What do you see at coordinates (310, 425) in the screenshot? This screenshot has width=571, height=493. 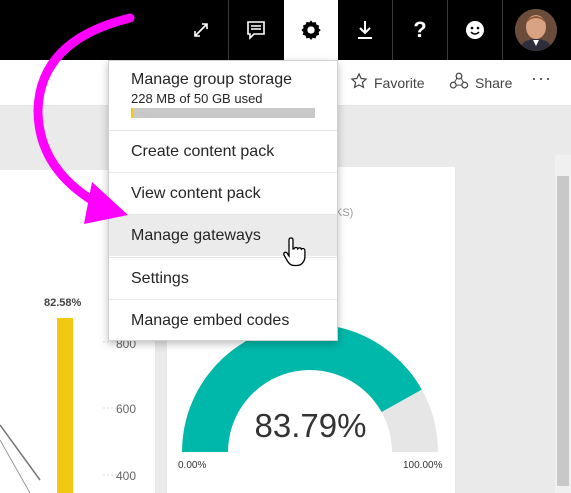 I see `gauge-value: 83.79%` at bounding box center [310, 425].